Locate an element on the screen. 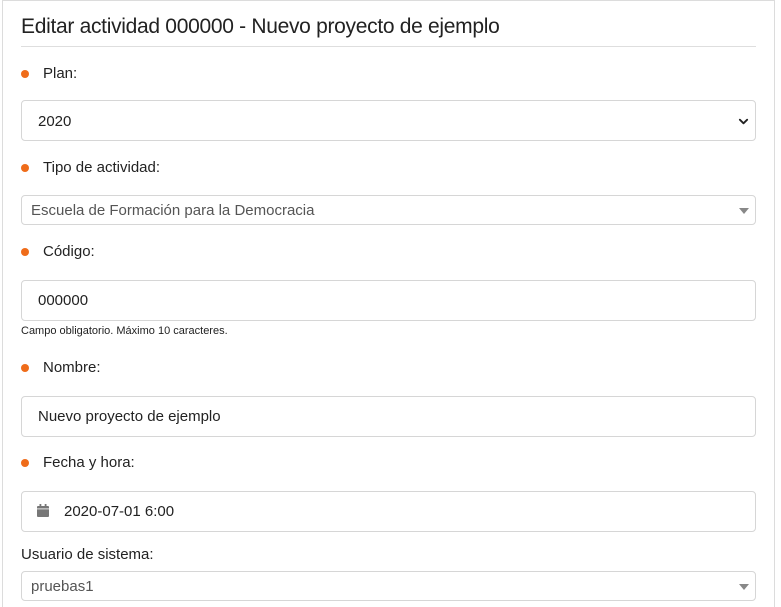 The width and height of the screenshot is (781, 607). fecha-hora-input: 2020-07-01 6:00 is located at coordinates (388, 511).